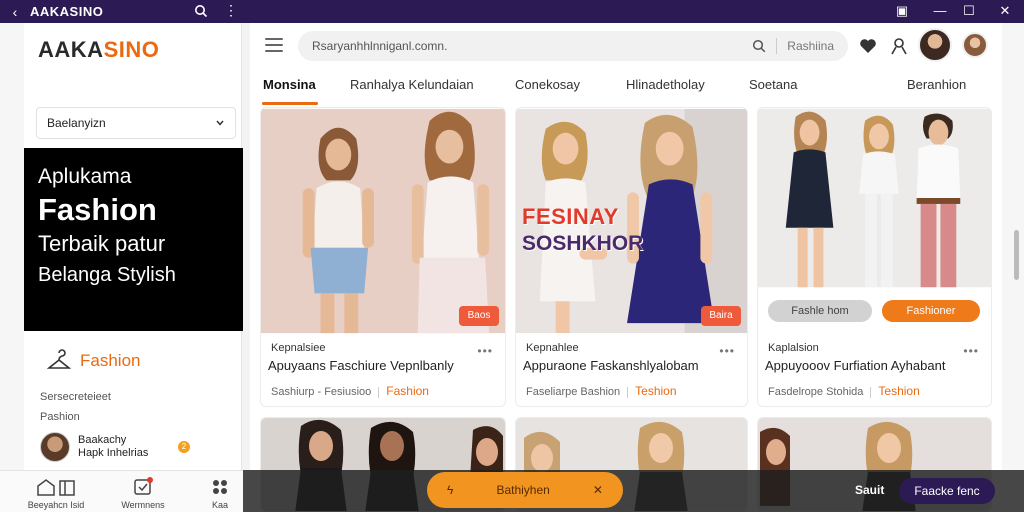 The height and width of the screenshot is (512, 1024). What do you see at coordinates (59, 359) in the screenshot?
I see `hanger-icon` at bounding box center [59, 359].